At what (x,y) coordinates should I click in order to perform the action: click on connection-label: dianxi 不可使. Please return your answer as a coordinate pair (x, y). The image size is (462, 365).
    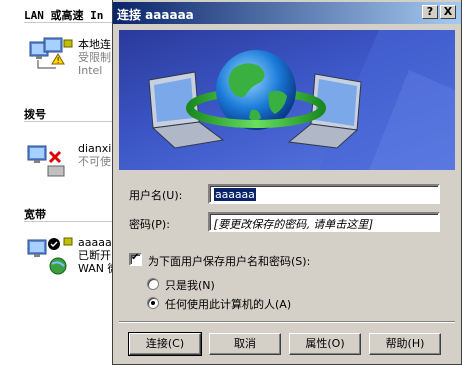
    Looking at the image, I should click on (94, 155).